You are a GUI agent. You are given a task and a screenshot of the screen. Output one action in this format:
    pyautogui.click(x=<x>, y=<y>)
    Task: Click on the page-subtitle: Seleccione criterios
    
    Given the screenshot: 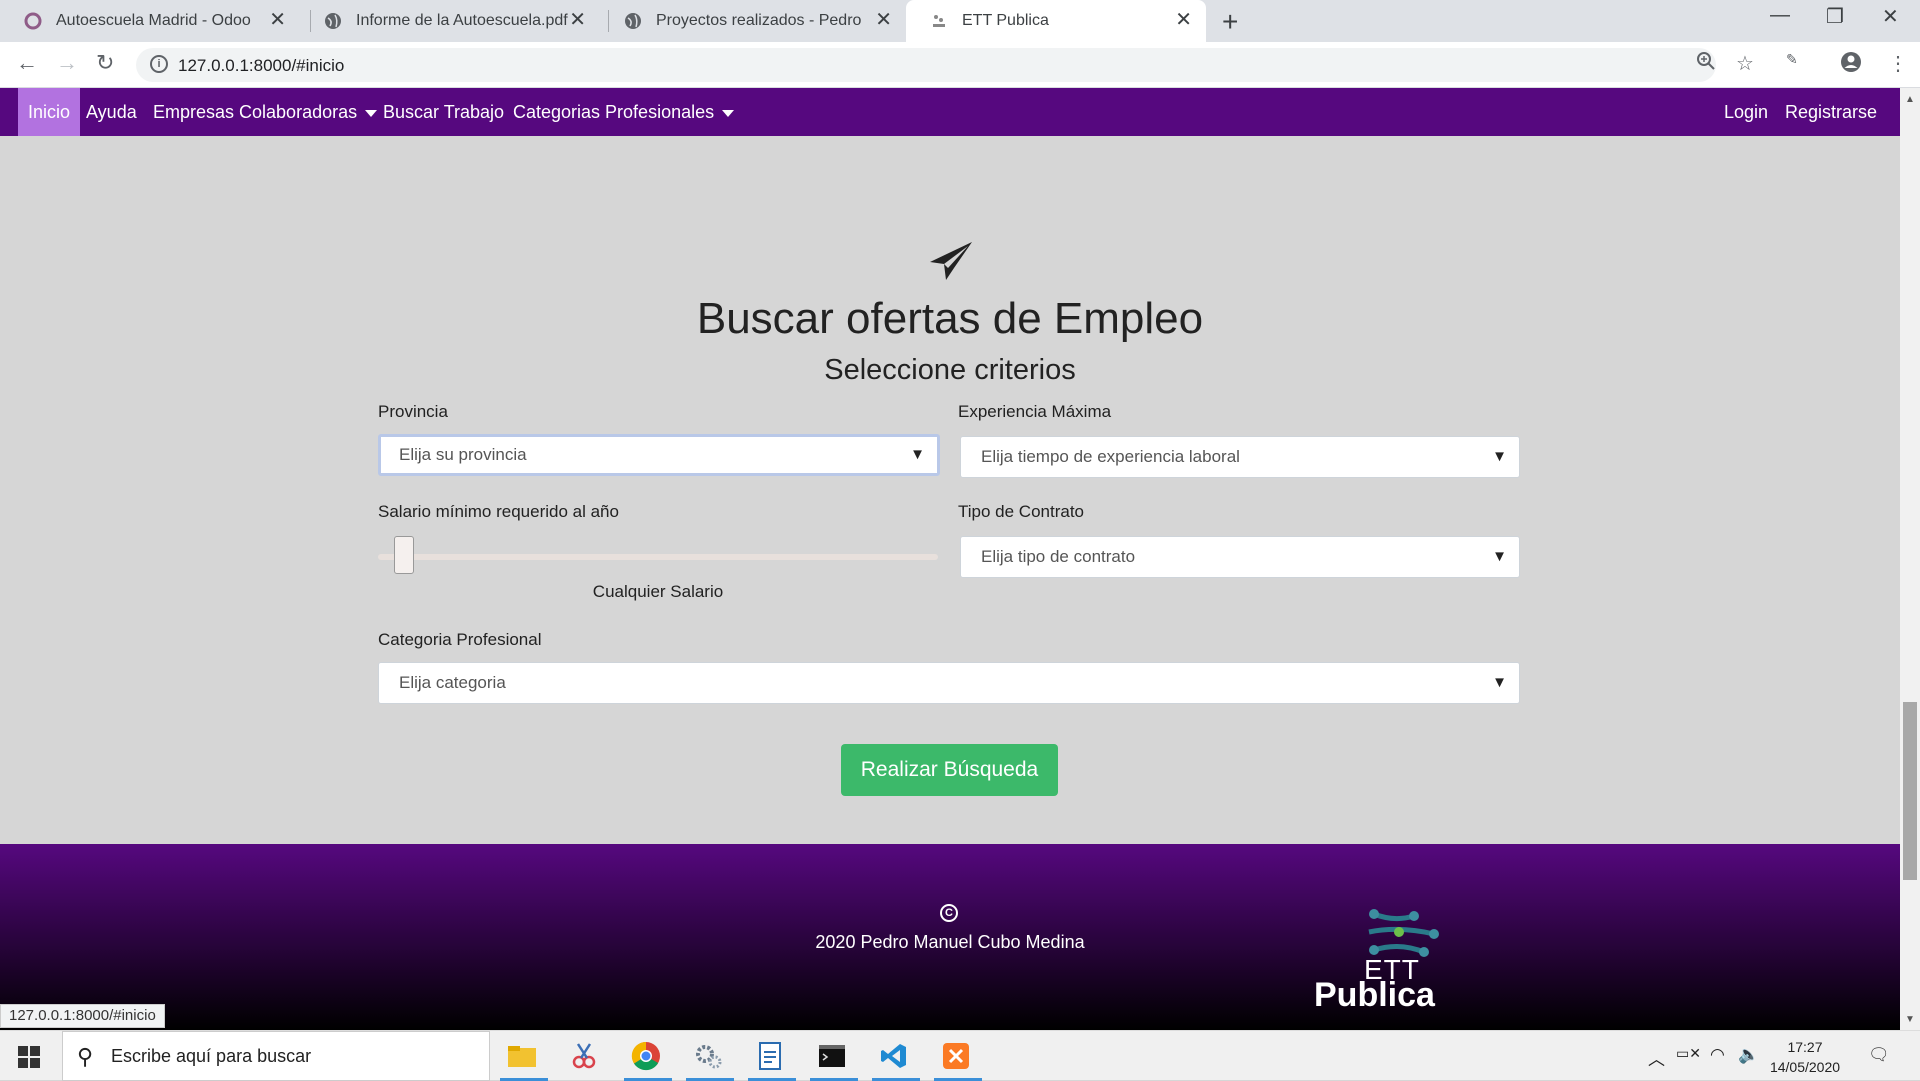 What is the action you would take?
    pyautogui.click(x=950, y=370)
    